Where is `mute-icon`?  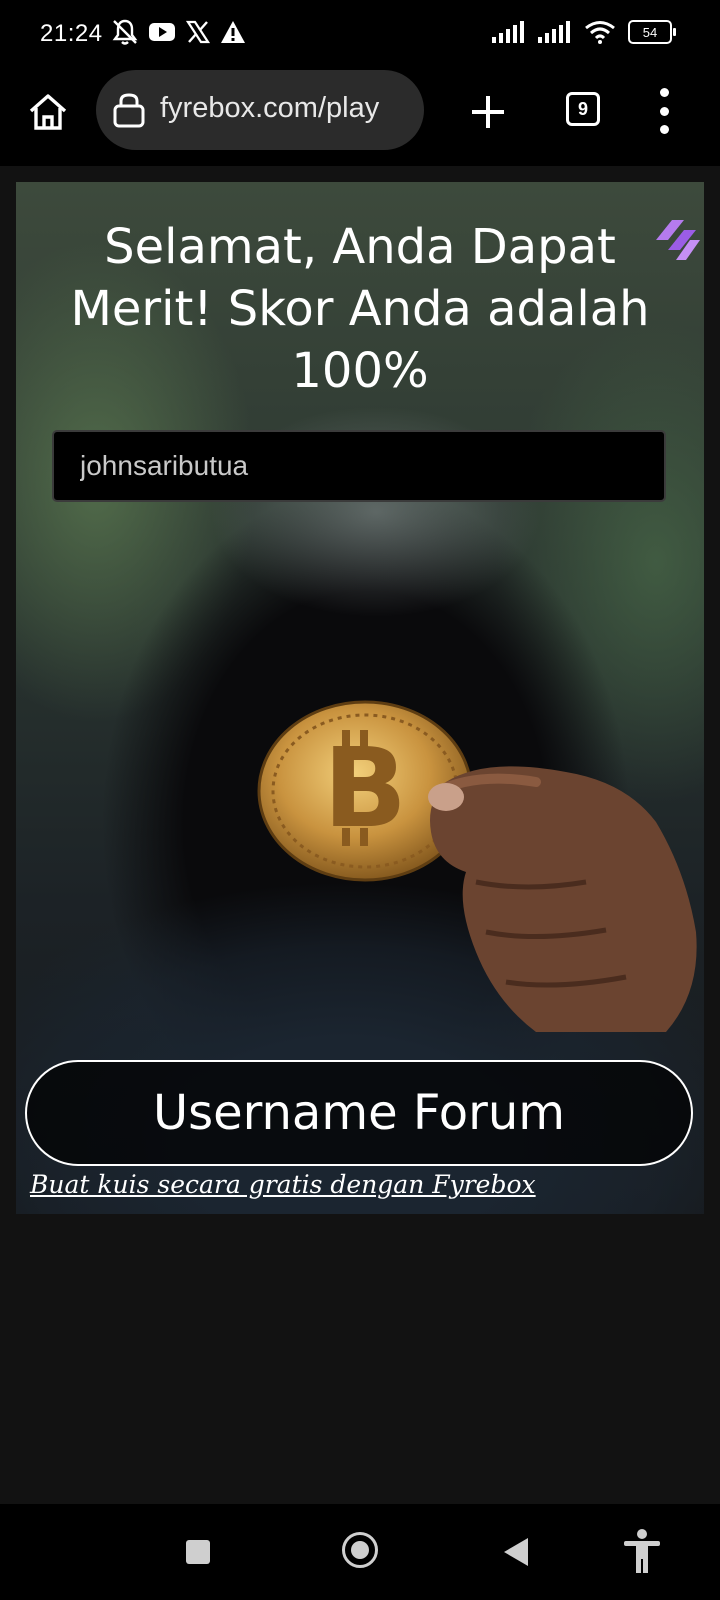 mute-icon is located at coordinates (125, 32).